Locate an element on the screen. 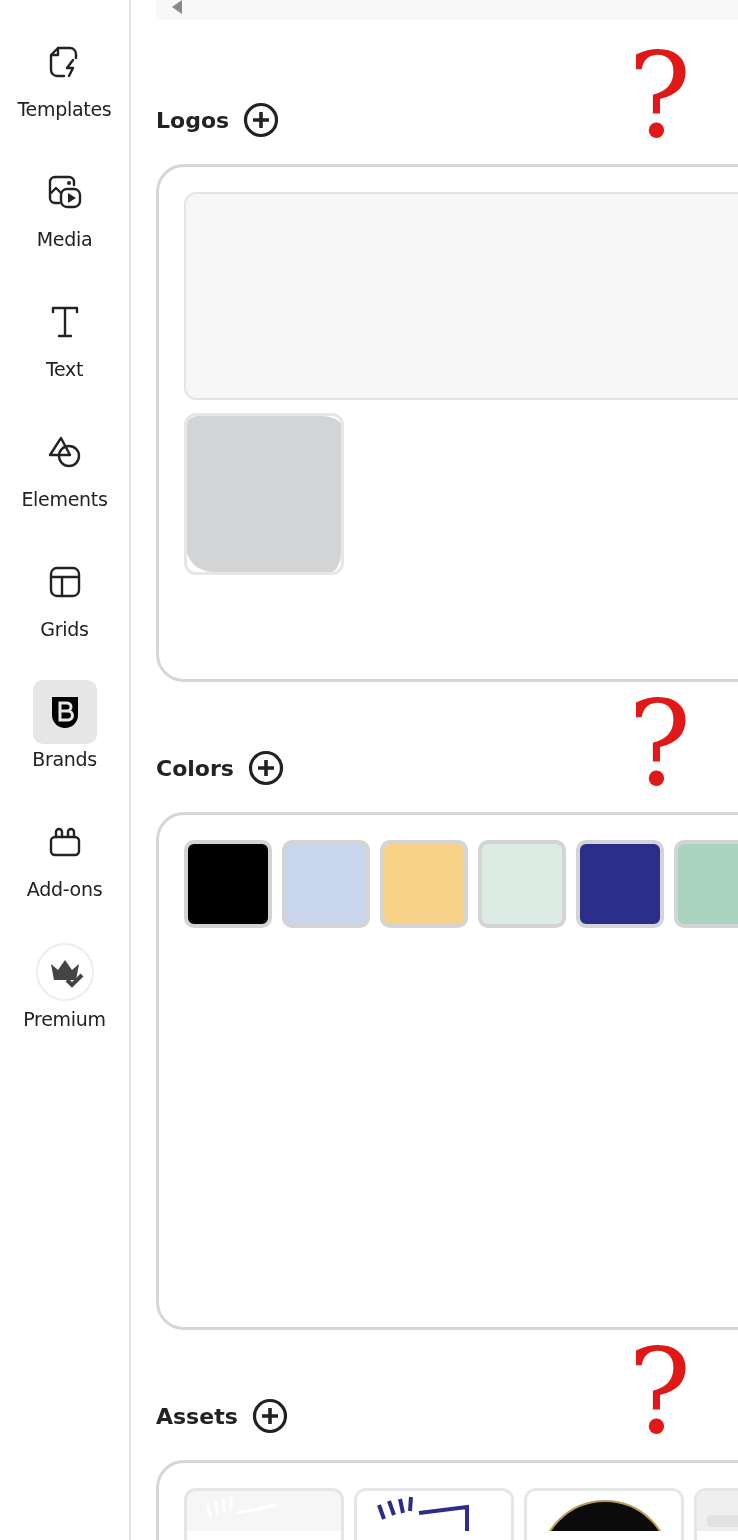  nav-label: Grids is located at coordinates (64, 629).